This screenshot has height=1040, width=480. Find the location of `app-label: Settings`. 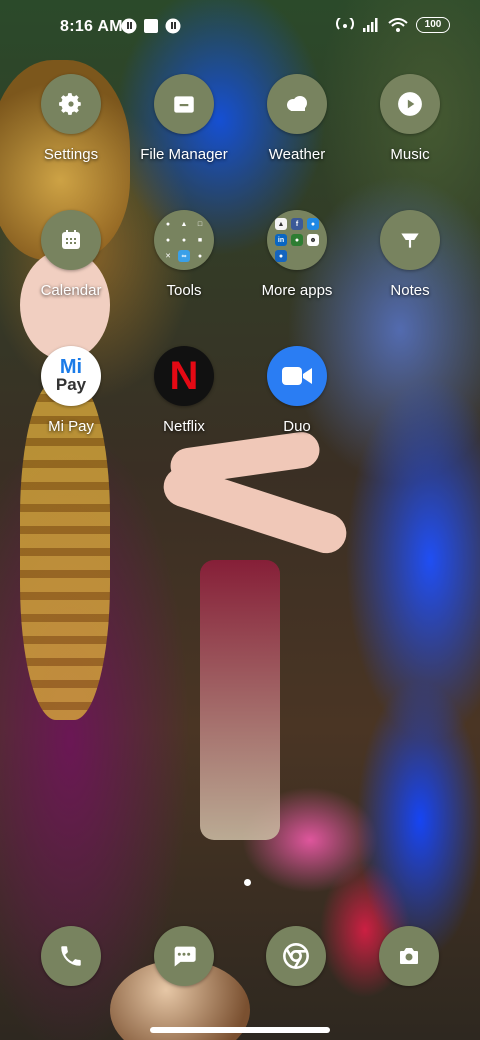

app-label: Settings is located at coordinates (71, 154).